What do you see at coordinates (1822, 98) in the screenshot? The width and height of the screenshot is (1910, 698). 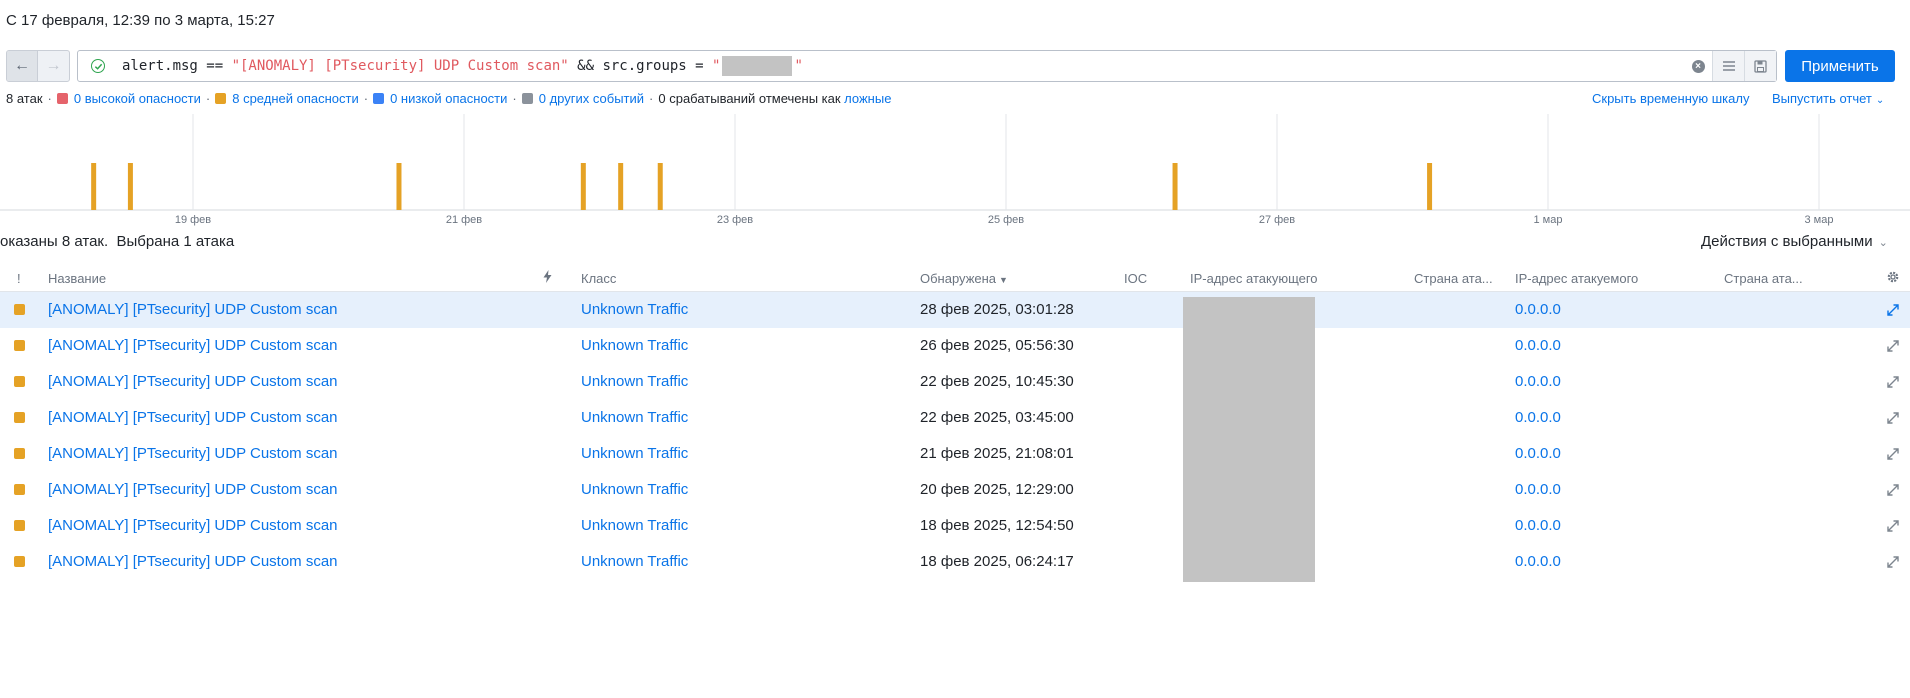 I see `report-label: Выпустить отчет` at bounding box center [1822, 98].